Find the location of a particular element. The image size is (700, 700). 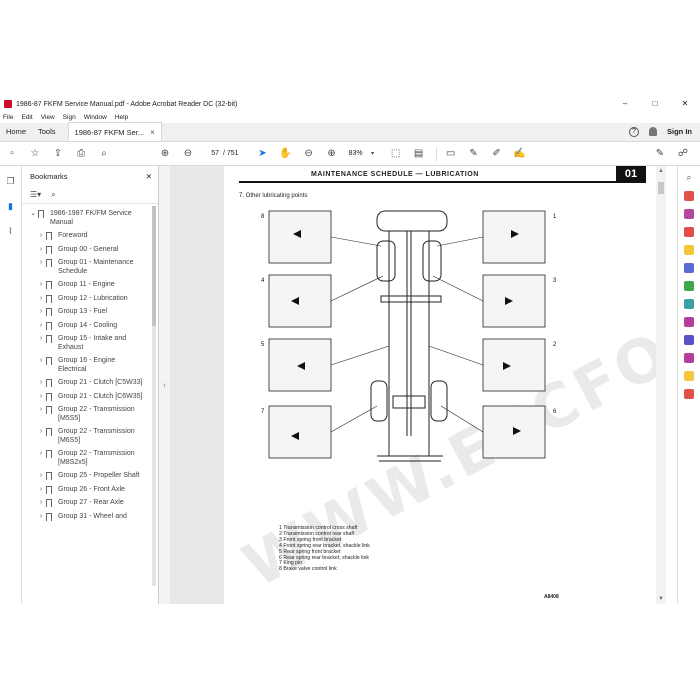

maximize-button: □ is located at coordinates (655, 104).